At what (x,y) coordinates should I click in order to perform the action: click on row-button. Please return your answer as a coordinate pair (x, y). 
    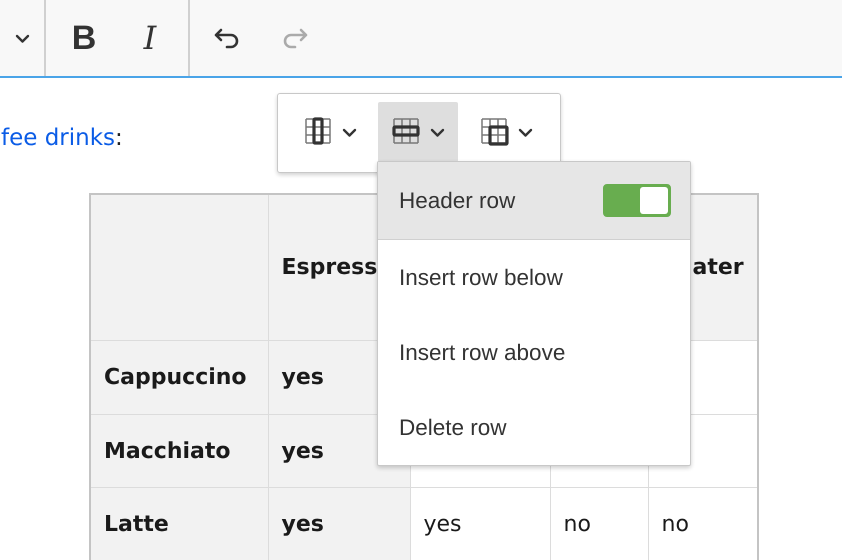
    Looking at the image, I should click on (418, 132).